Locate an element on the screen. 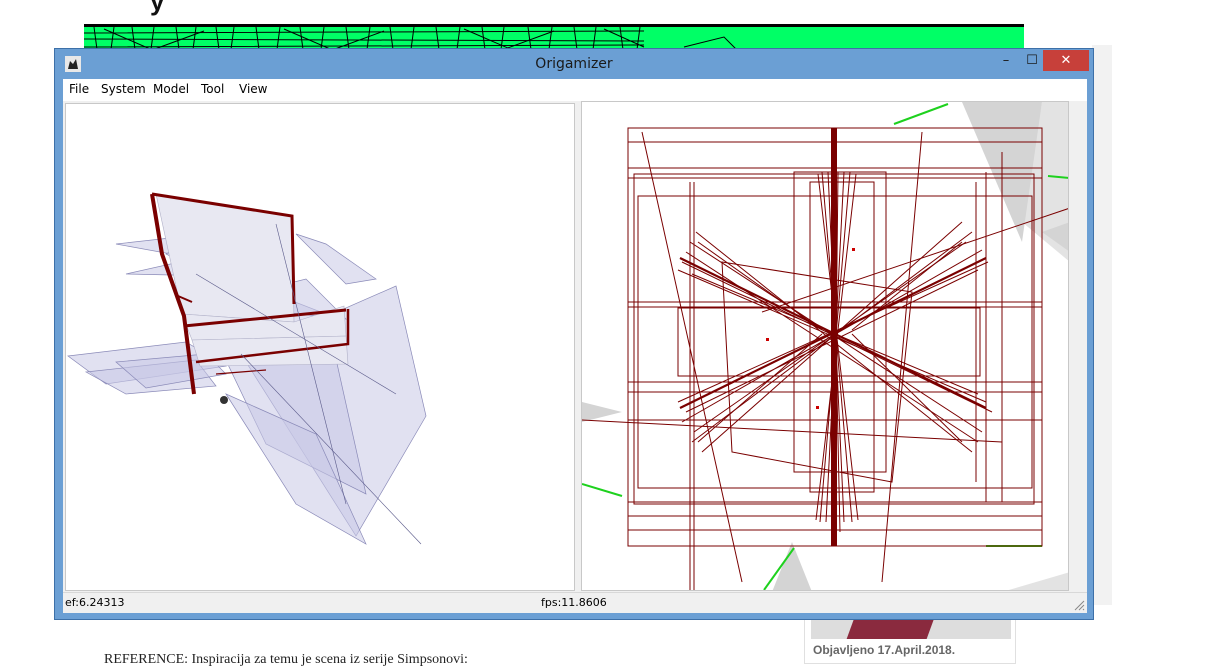  resize-grip-icon is located at coordinates (1079, 605).